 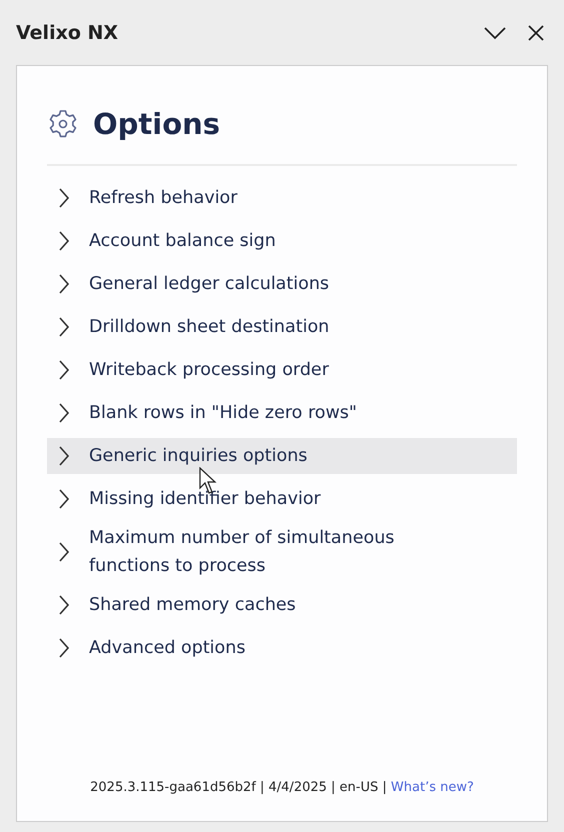 What do you see at coordinates (67, 33) in the screenshot?
I see `window-title: Velixo NX` at bounding box center [67, 33].